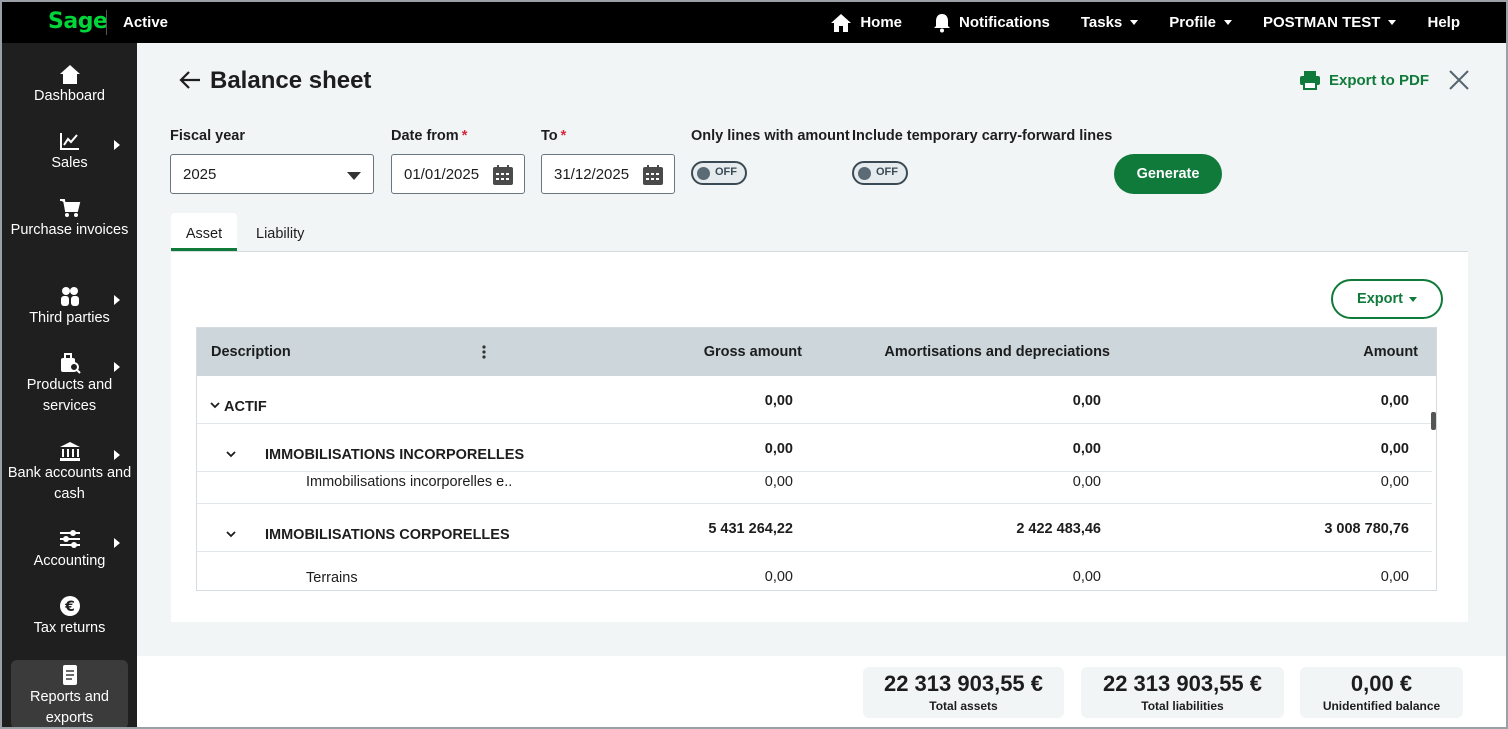 The image size is (1508, 729). Describe the element at coordinates (963, 683) in the screenshot. I see `total-assets-value: 22 313 903,55 €` at that location.